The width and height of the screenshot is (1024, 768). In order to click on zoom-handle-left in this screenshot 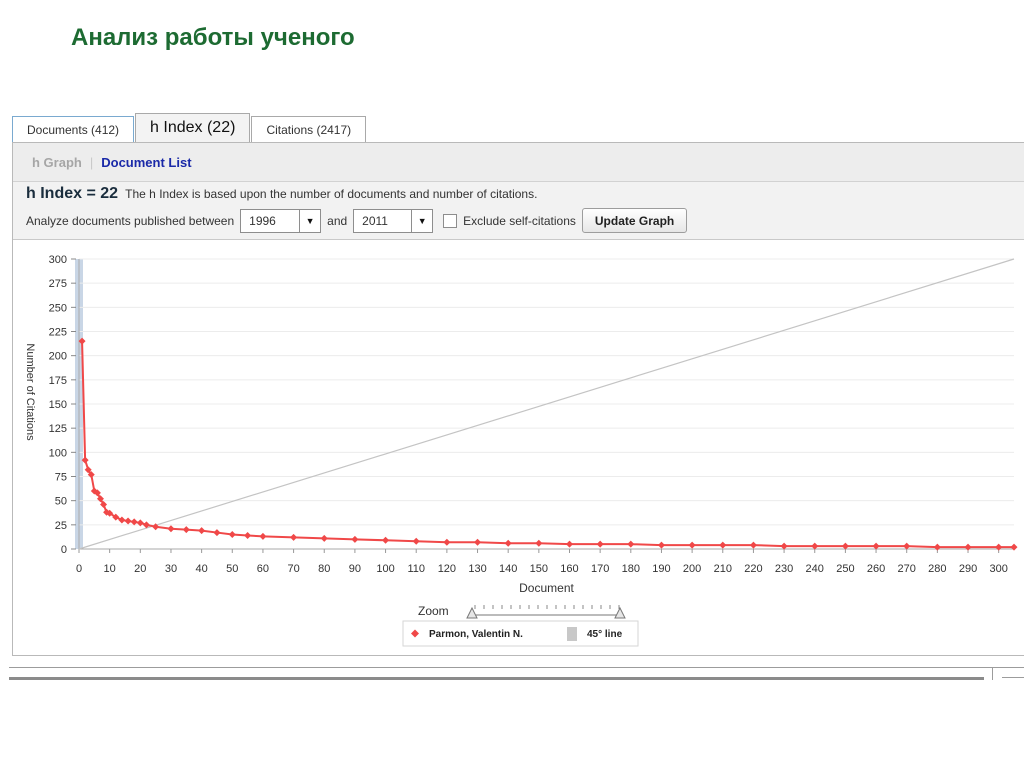, I will do `click(472, 612)`.